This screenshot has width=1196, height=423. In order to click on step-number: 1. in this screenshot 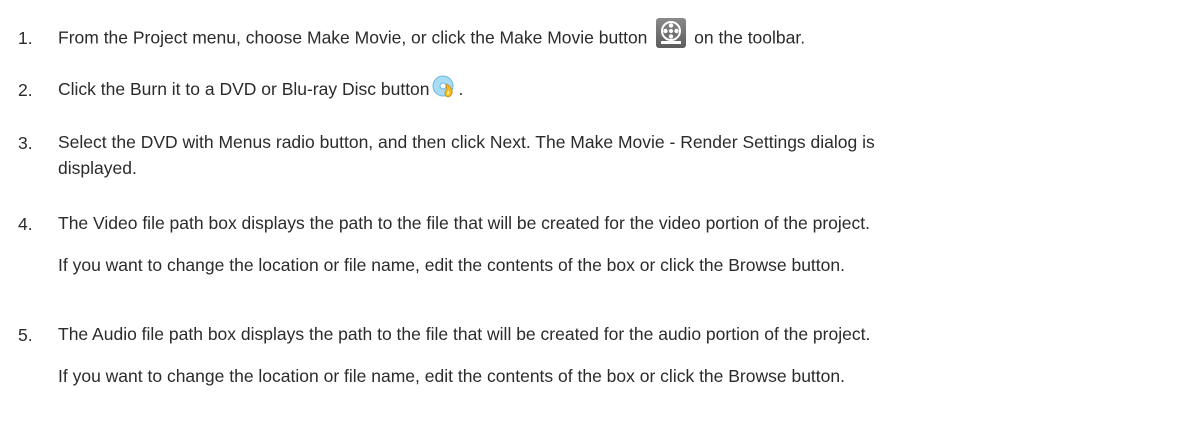, I will do `click(25, 38)`.